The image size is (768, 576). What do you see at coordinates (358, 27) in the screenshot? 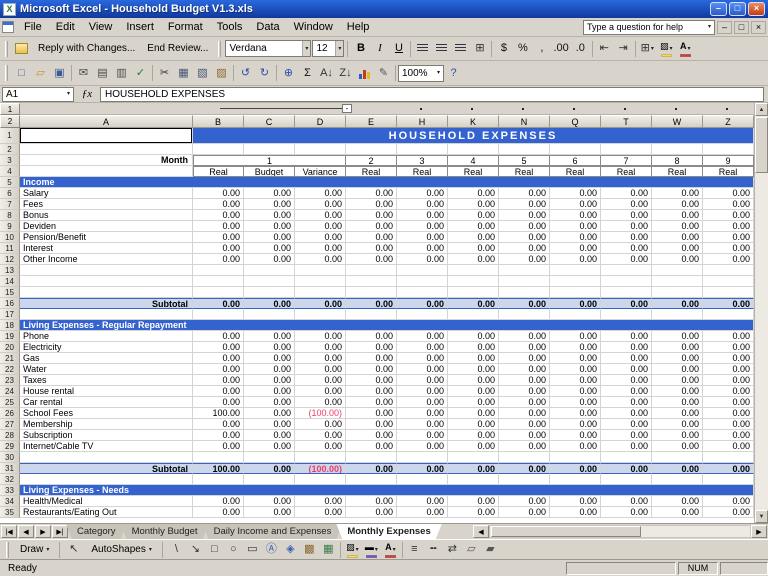
I see `menu-help: Help` at bounding box center [358, 27].